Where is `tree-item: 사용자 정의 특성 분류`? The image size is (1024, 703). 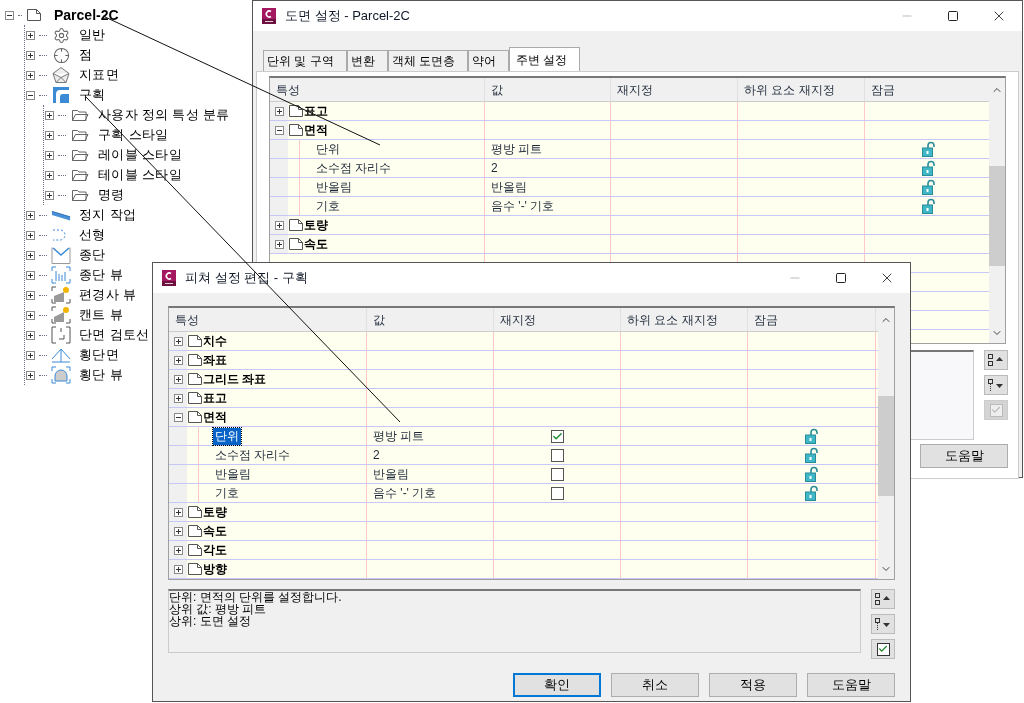
tree-item: 사용자 정의 특성 분류 is located at coordinates (164, 115).